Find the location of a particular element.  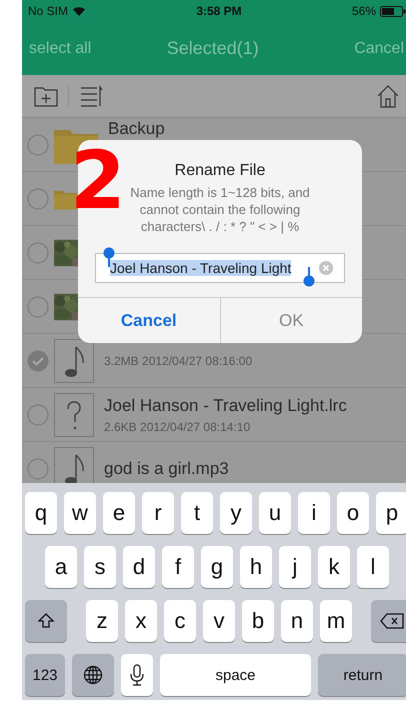

key: f is located at coordinates (178, 567).